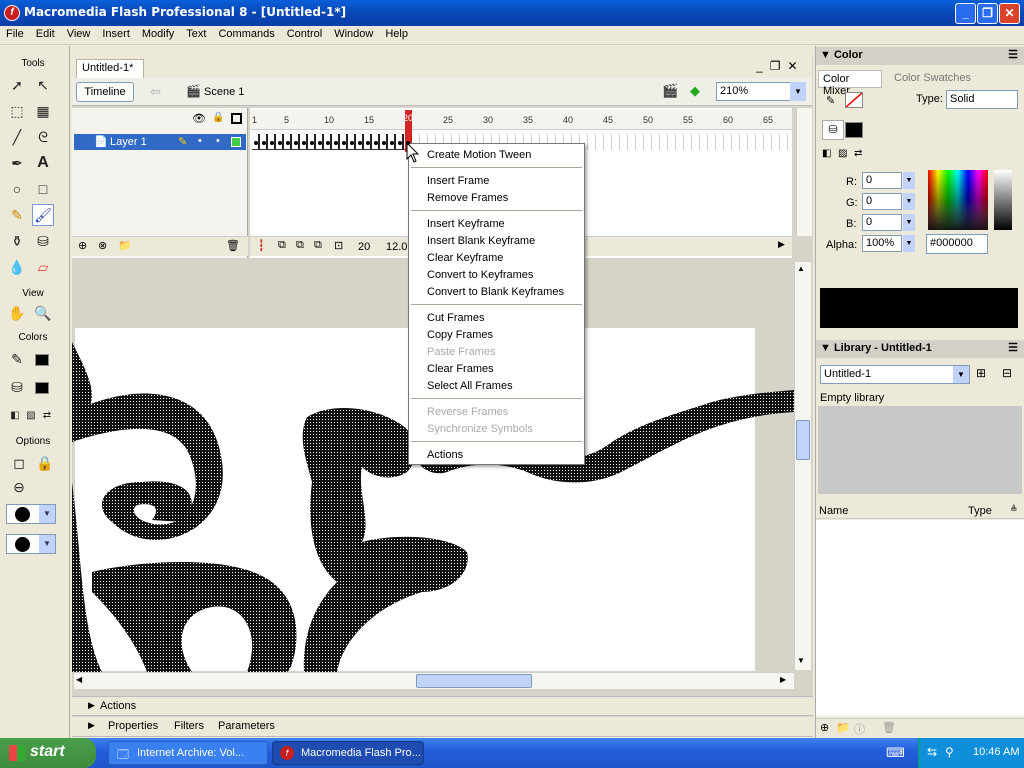 The image size is (1024, 768). I want to click on ink-bottle-tool-icon: ⚱, so click(17, 241).